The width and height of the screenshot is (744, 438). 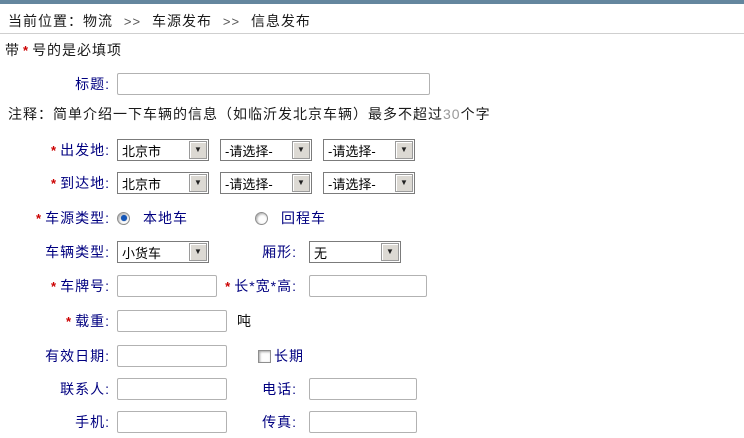 I want to click on arrival-row: * 到达地: 北京市 ▼ -请选择- ▼ -请选择- ▼, so click(x=372, y=183).